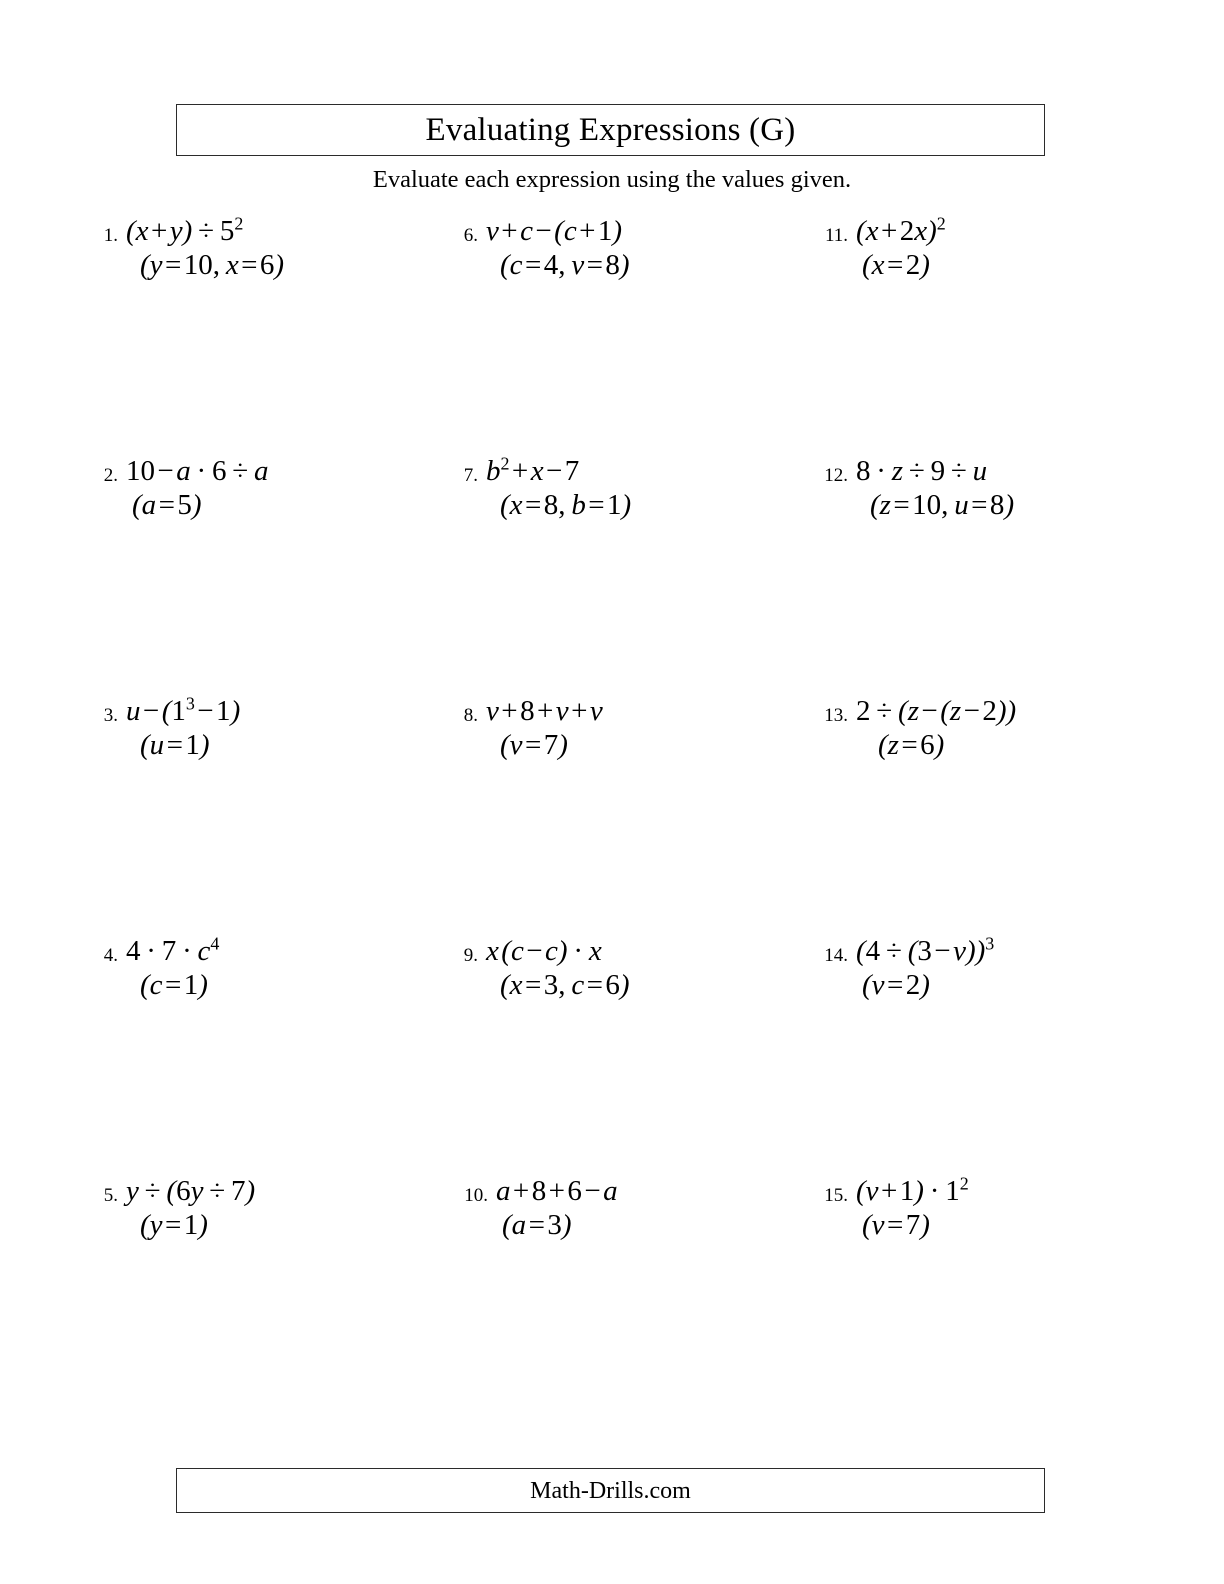 The image size is (1224, 1584). Describe the element at coordinates (537, 1225) in the screenshot. I see `problem-values: (a = 3)` at that location.